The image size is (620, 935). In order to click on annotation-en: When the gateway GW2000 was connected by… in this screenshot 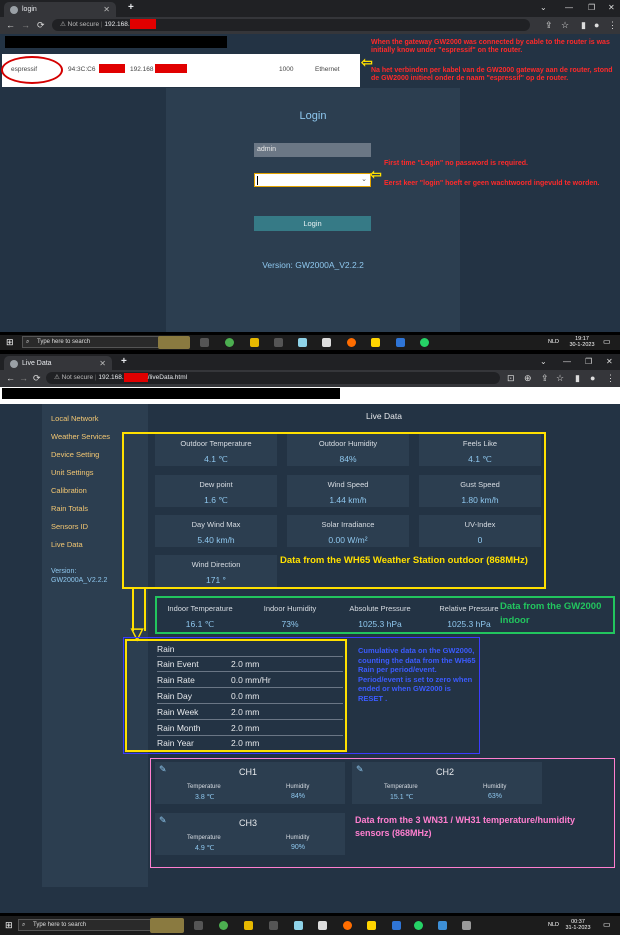, I will do `click(490, 46)`.